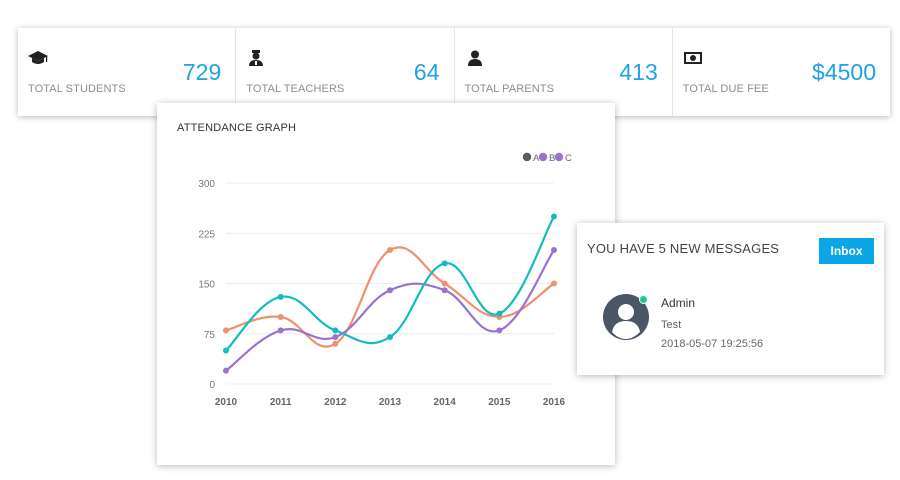  What do you see at coordinates (38, 57) in the screenshot?
I see `graduation-cap-icon` at bounding box center [38, 57].